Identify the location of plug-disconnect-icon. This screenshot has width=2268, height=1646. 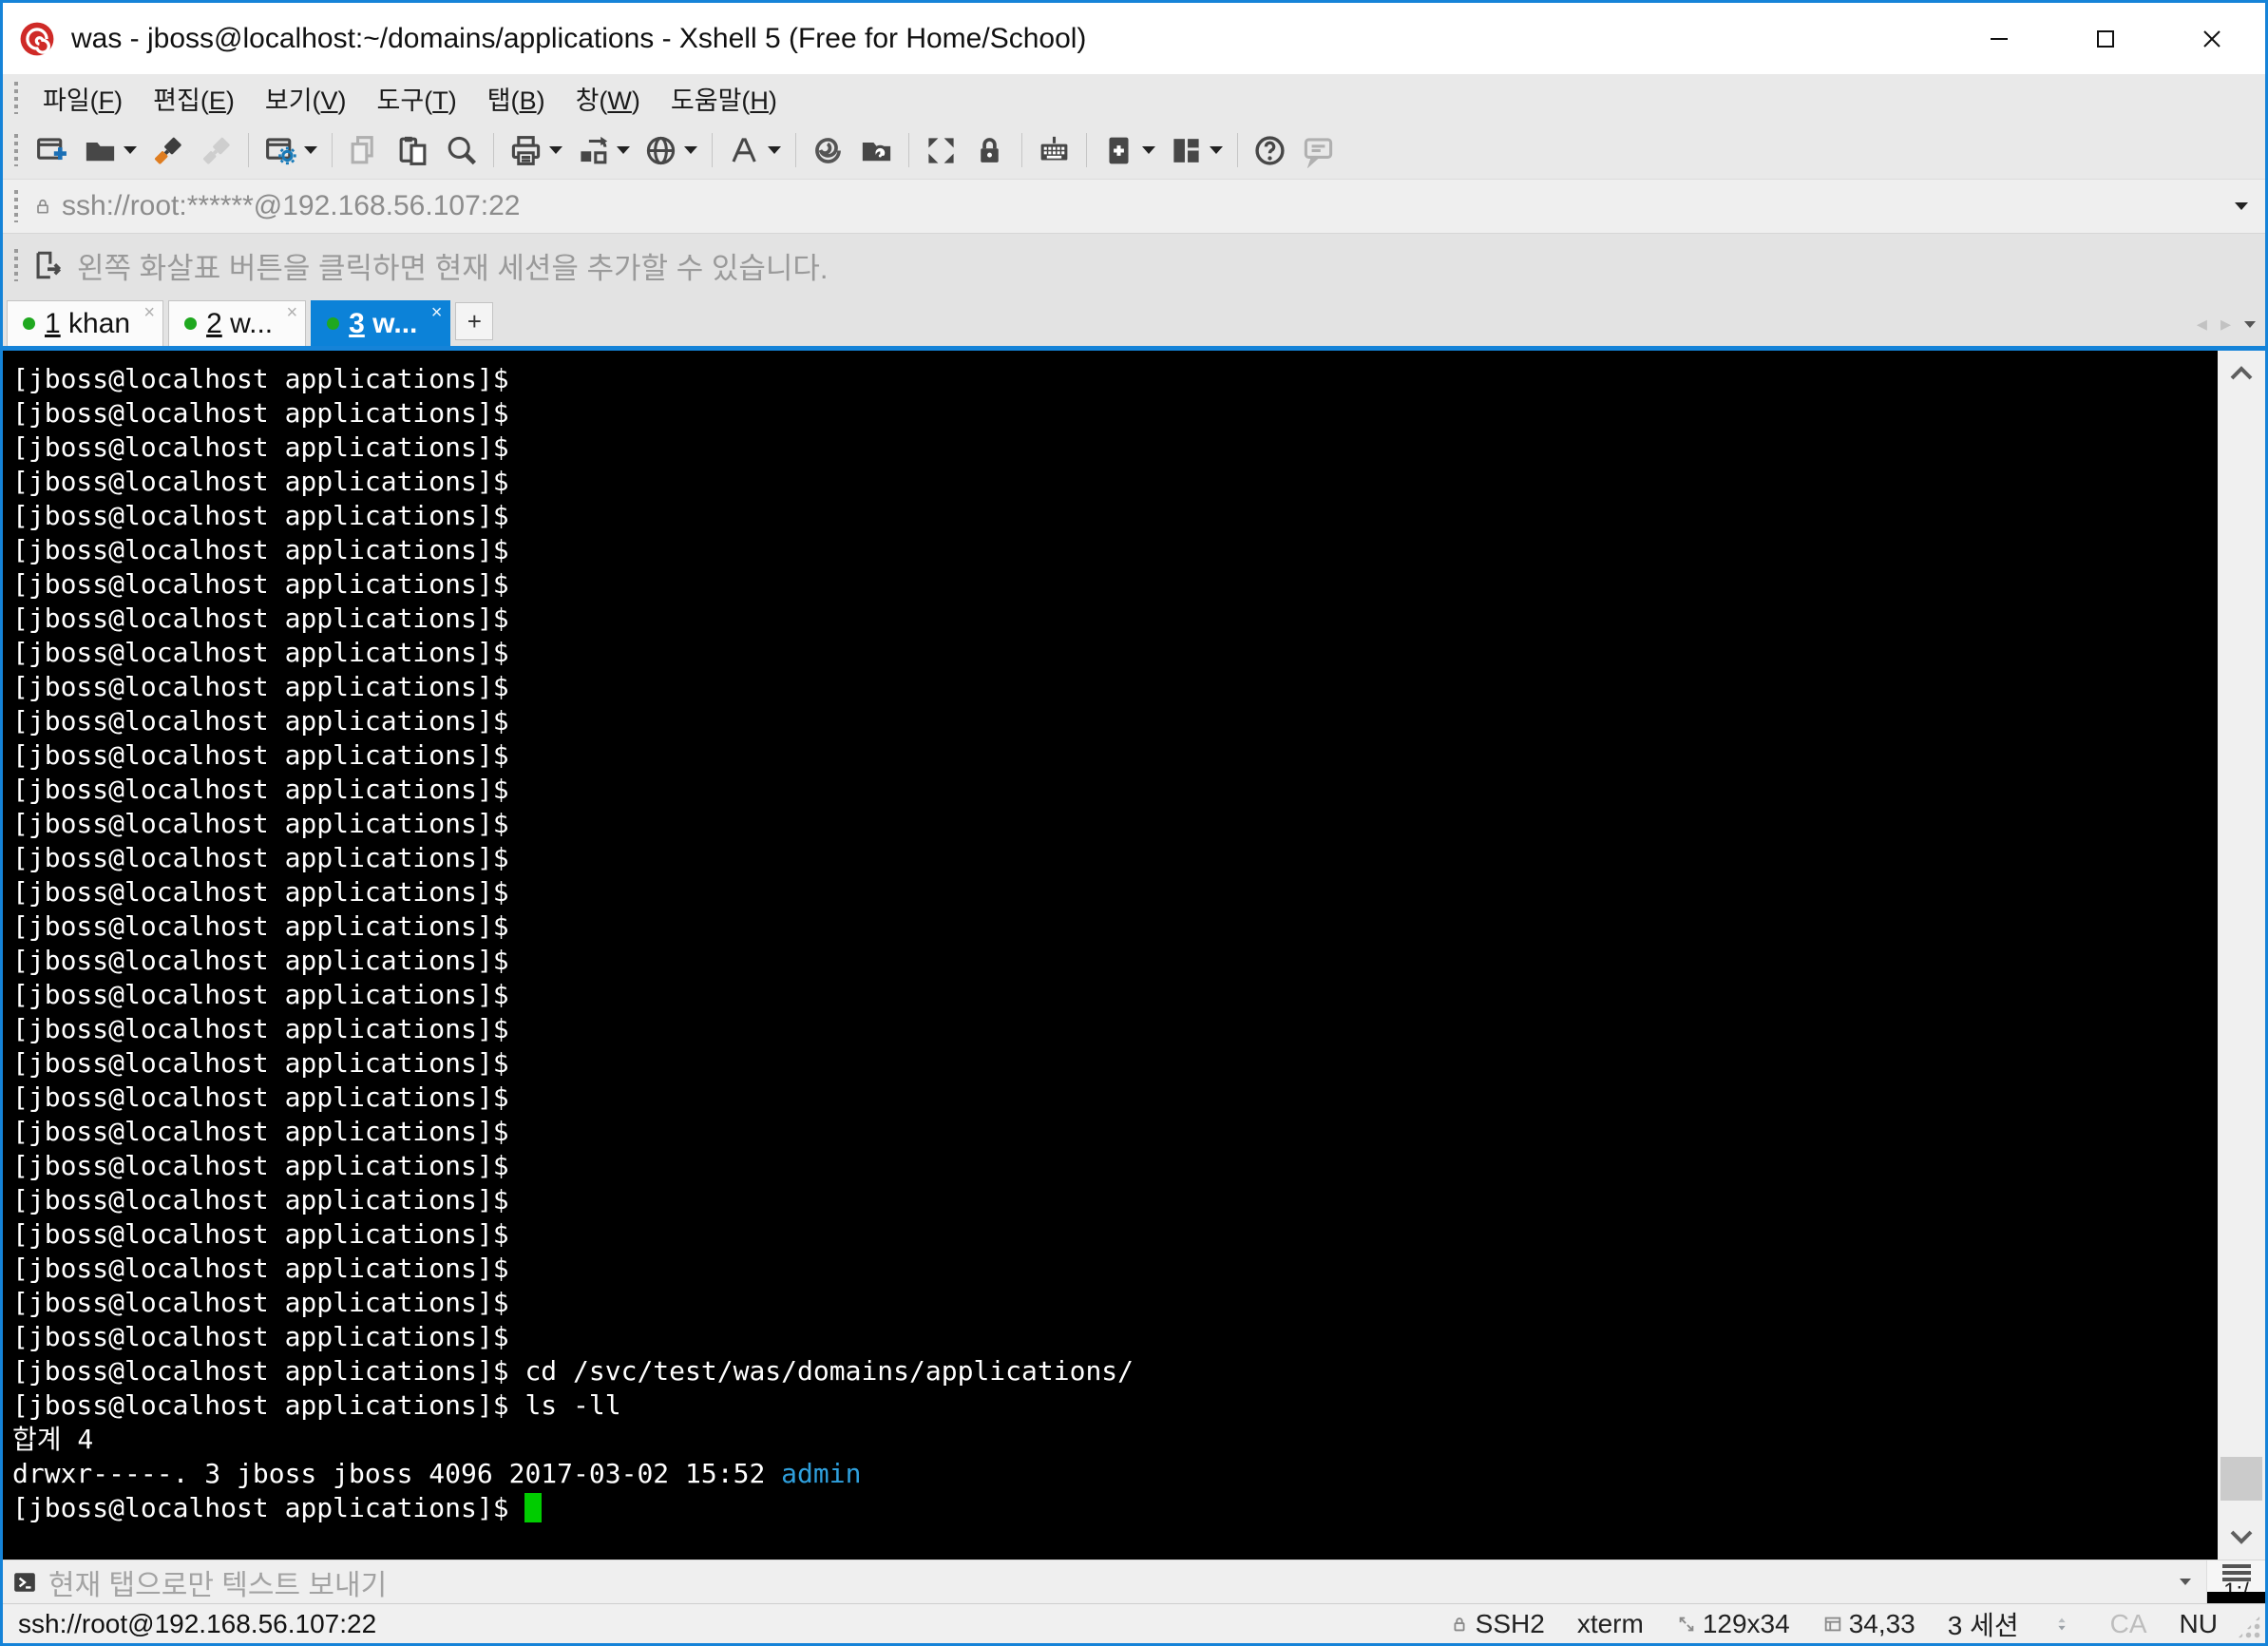
(216, 150).